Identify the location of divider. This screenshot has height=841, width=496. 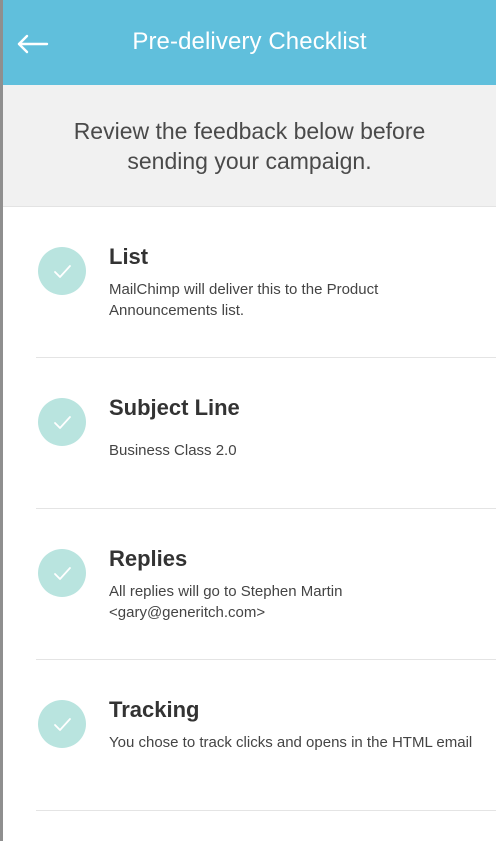
(266, 810).